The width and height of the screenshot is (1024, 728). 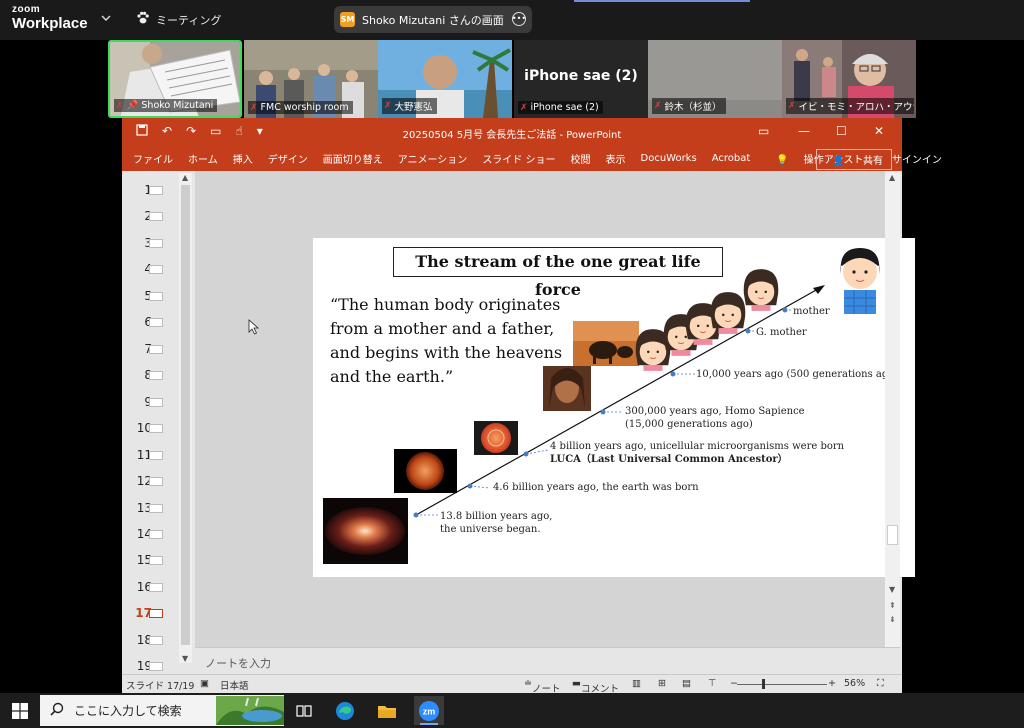 What do you see at coordinates (353, 158) in the screenshot?
I see `tab-transitions: 画面切り替え` at bounding box center [353, 158].